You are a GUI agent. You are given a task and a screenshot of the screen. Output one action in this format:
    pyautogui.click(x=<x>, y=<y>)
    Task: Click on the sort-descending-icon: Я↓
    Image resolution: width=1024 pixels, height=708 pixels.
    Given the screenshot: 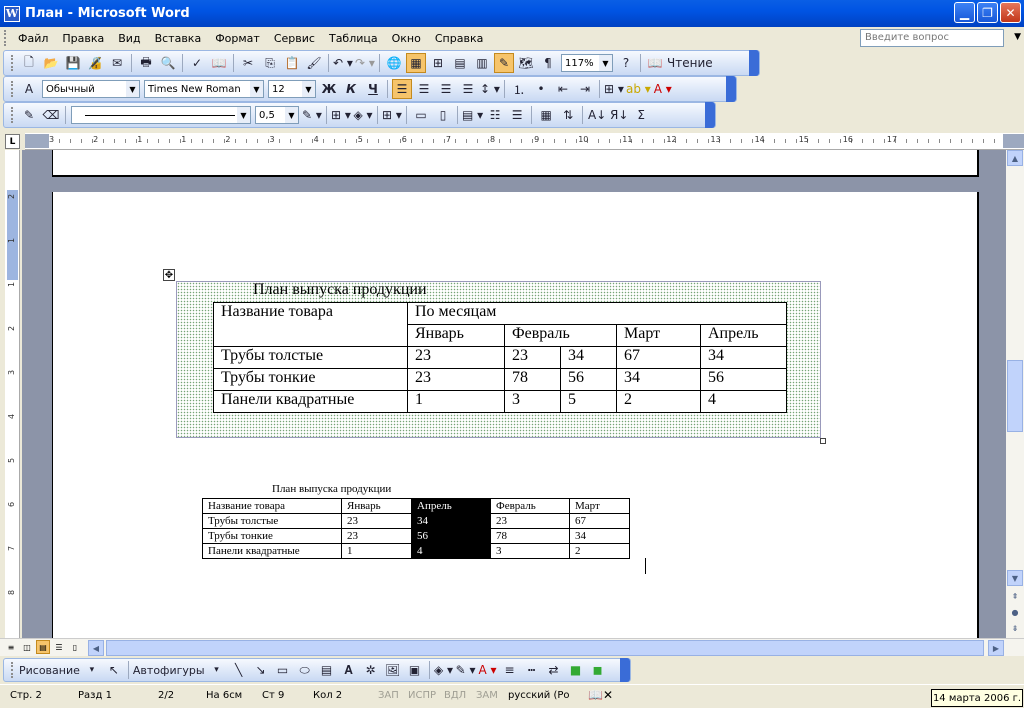 What is the action you would take?
    pyautogui.click(x=619, y=115)
    